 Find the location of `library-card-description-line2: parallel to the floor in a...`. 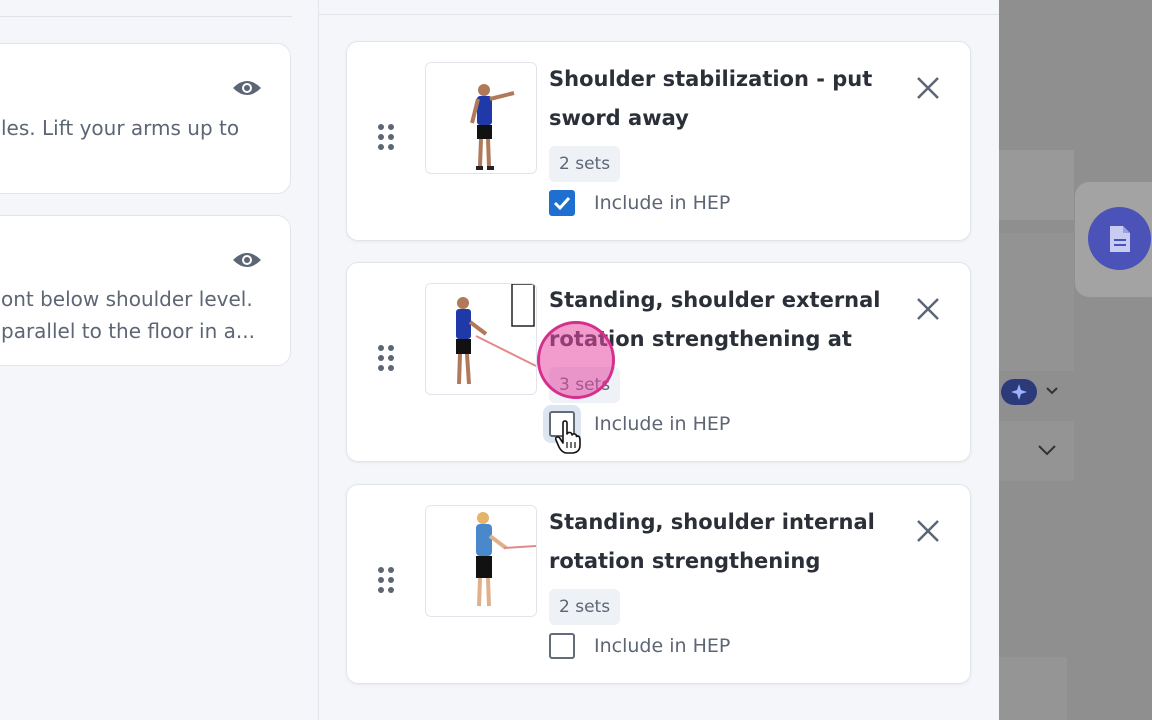

library-card-description-line2: parallel to the floor in a... is located at coordinates (128, 331).